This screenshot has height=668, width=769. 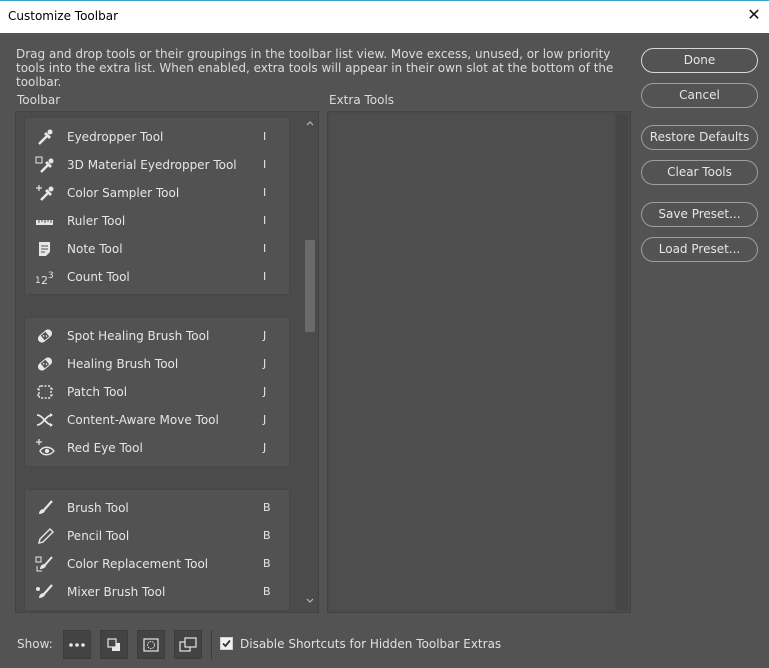 I want to click on tool-row-eyedropper: Eyedropper Tool I, so click(x=157, y=137).